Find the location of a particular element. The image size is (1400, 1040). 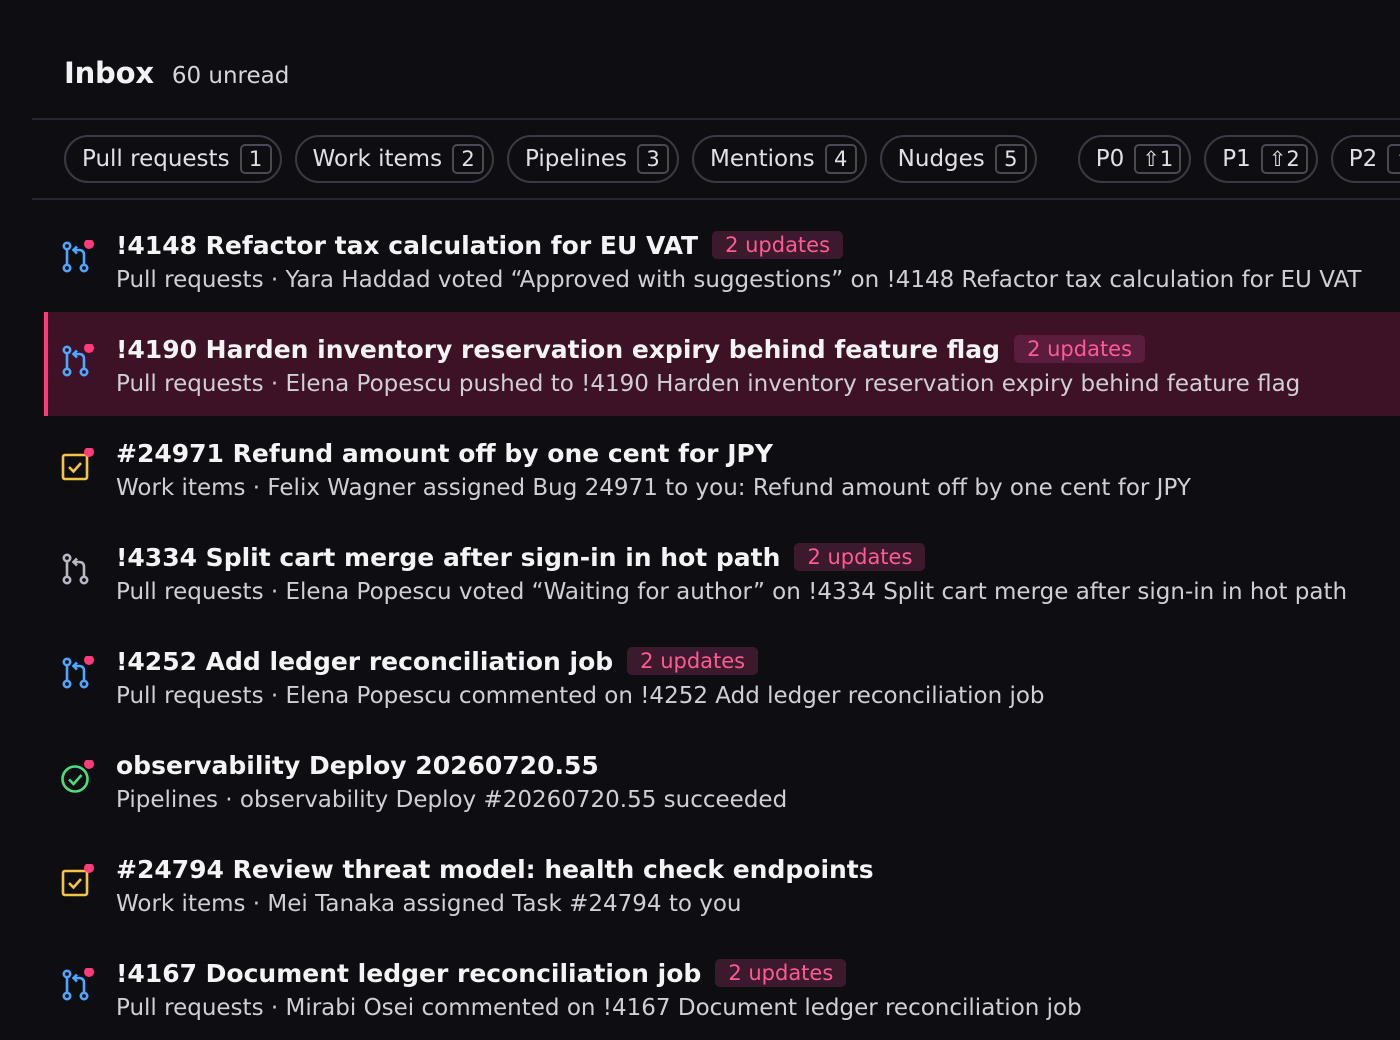

unread-count: 60 unread is located at coordinates (230, 76).